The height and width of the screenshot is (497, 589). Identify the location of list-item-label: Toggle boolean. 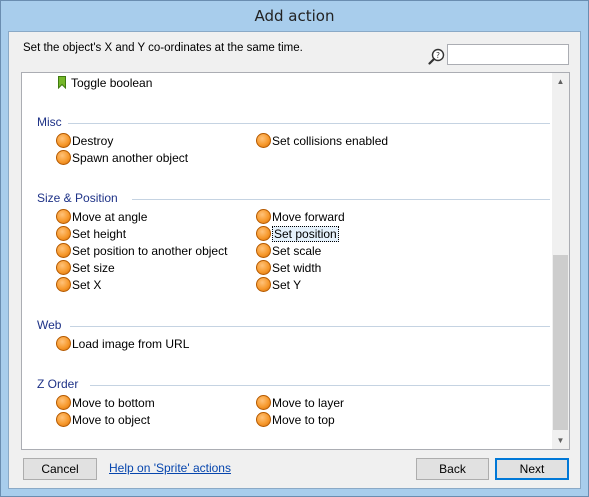
(112, 83).